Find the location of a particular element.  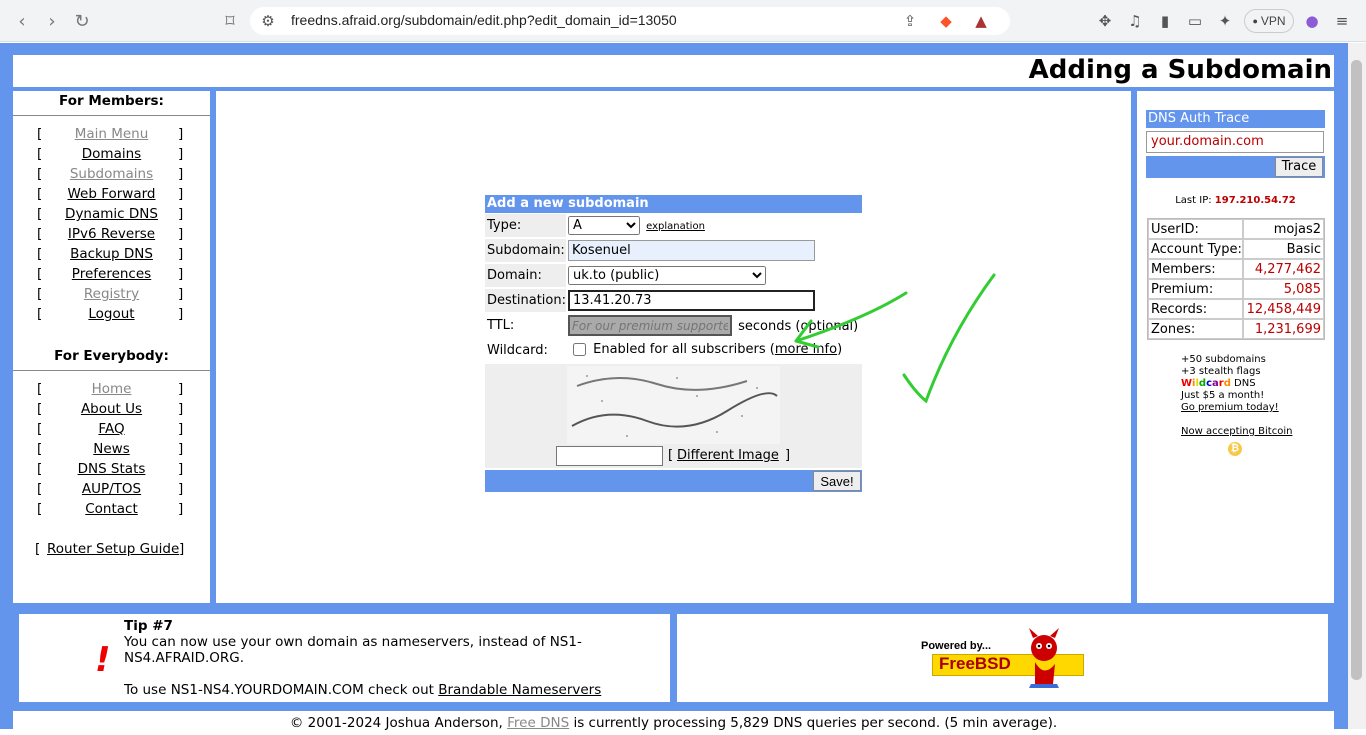

nav-row-backup-dns: [Backup DNS] is located at coordinates (111, 254).